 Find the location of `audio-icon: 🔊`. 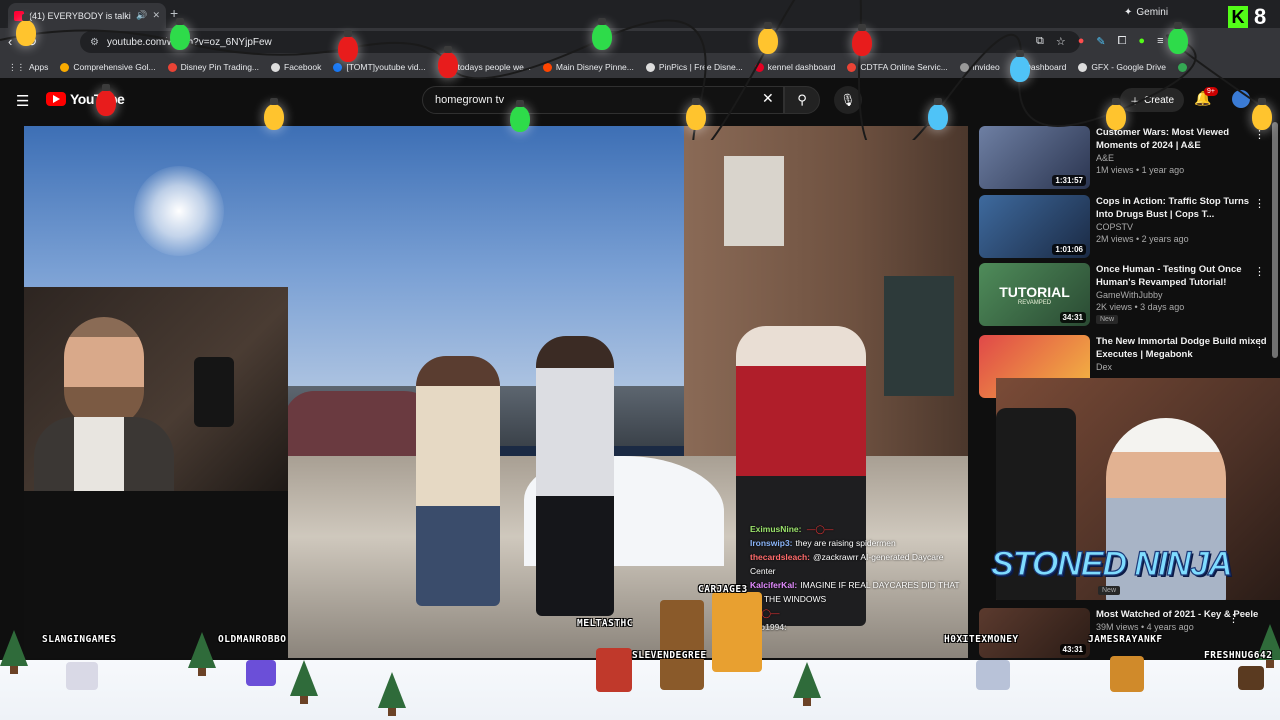

audio-icon: 🔊 is located at coordinates (141, 15).